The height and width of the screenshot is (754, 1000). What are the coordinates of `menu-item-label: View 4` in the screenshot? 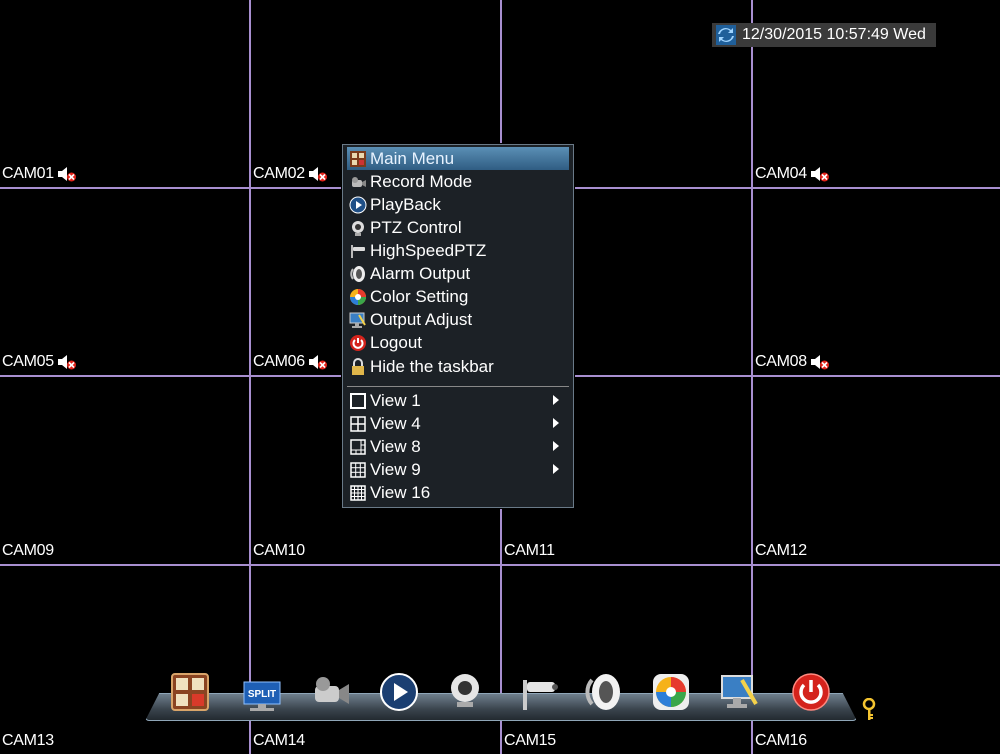 It's located at (395, 423).